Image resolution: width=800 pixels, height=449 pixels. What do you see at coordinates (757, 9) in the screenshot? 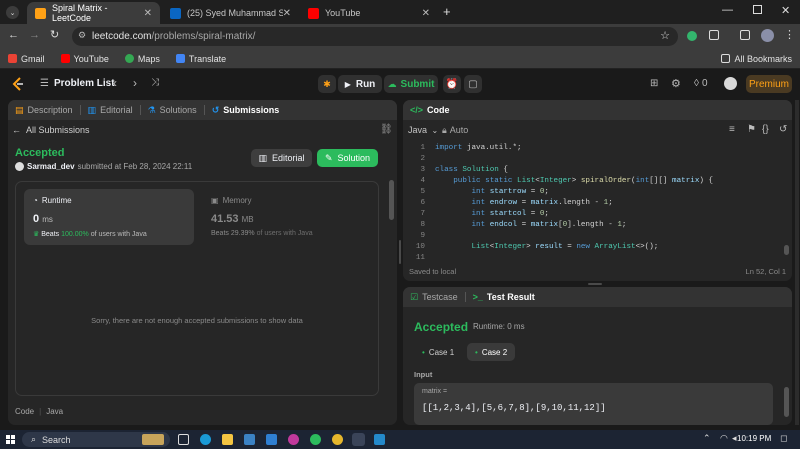
I see `restore-button` at bounding box center [757, 9].